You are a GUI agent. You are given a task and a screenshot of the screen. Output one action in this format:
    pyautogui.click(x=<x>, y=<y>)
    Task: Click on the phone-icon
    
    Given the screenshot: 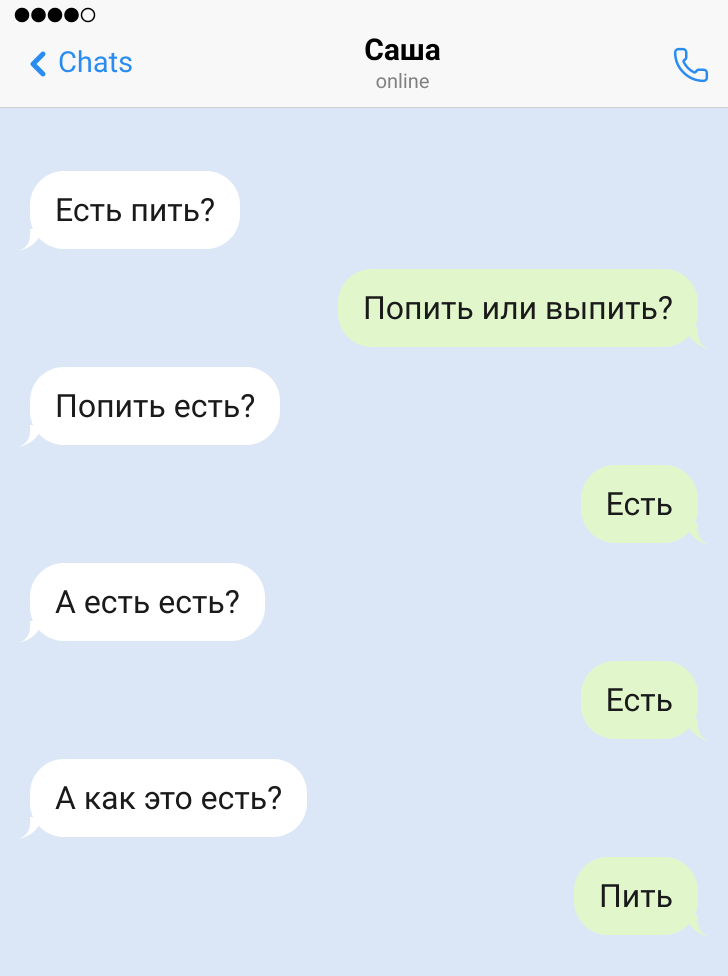 What is the action you would take?
    pyautogui.click(x=691, y=65)
    